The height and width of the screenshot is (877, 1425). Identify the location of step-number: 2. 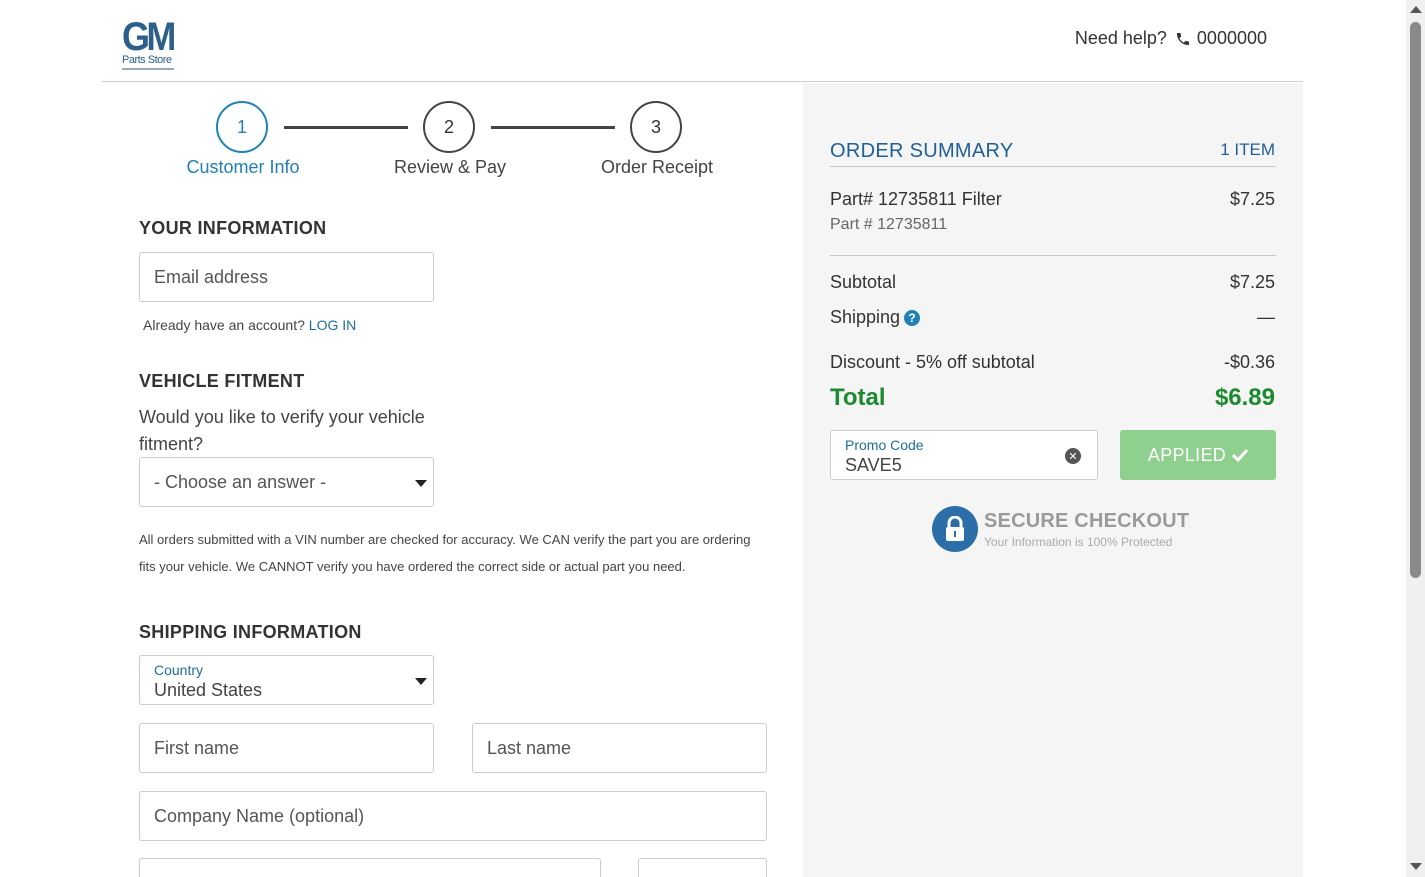
(448, 126).